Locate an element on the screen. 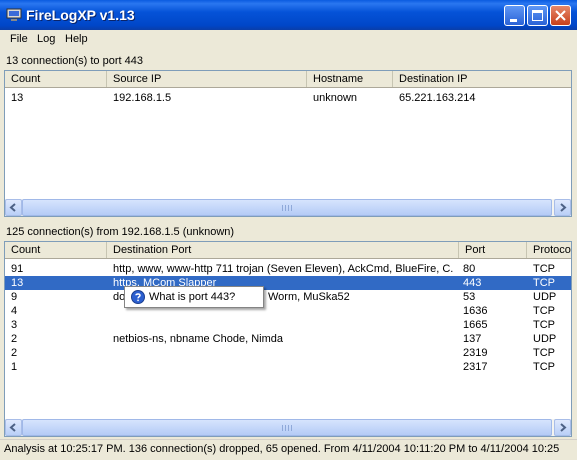 The image size is (577, 460). menu-help: Help is located at coordinates (76, 39).